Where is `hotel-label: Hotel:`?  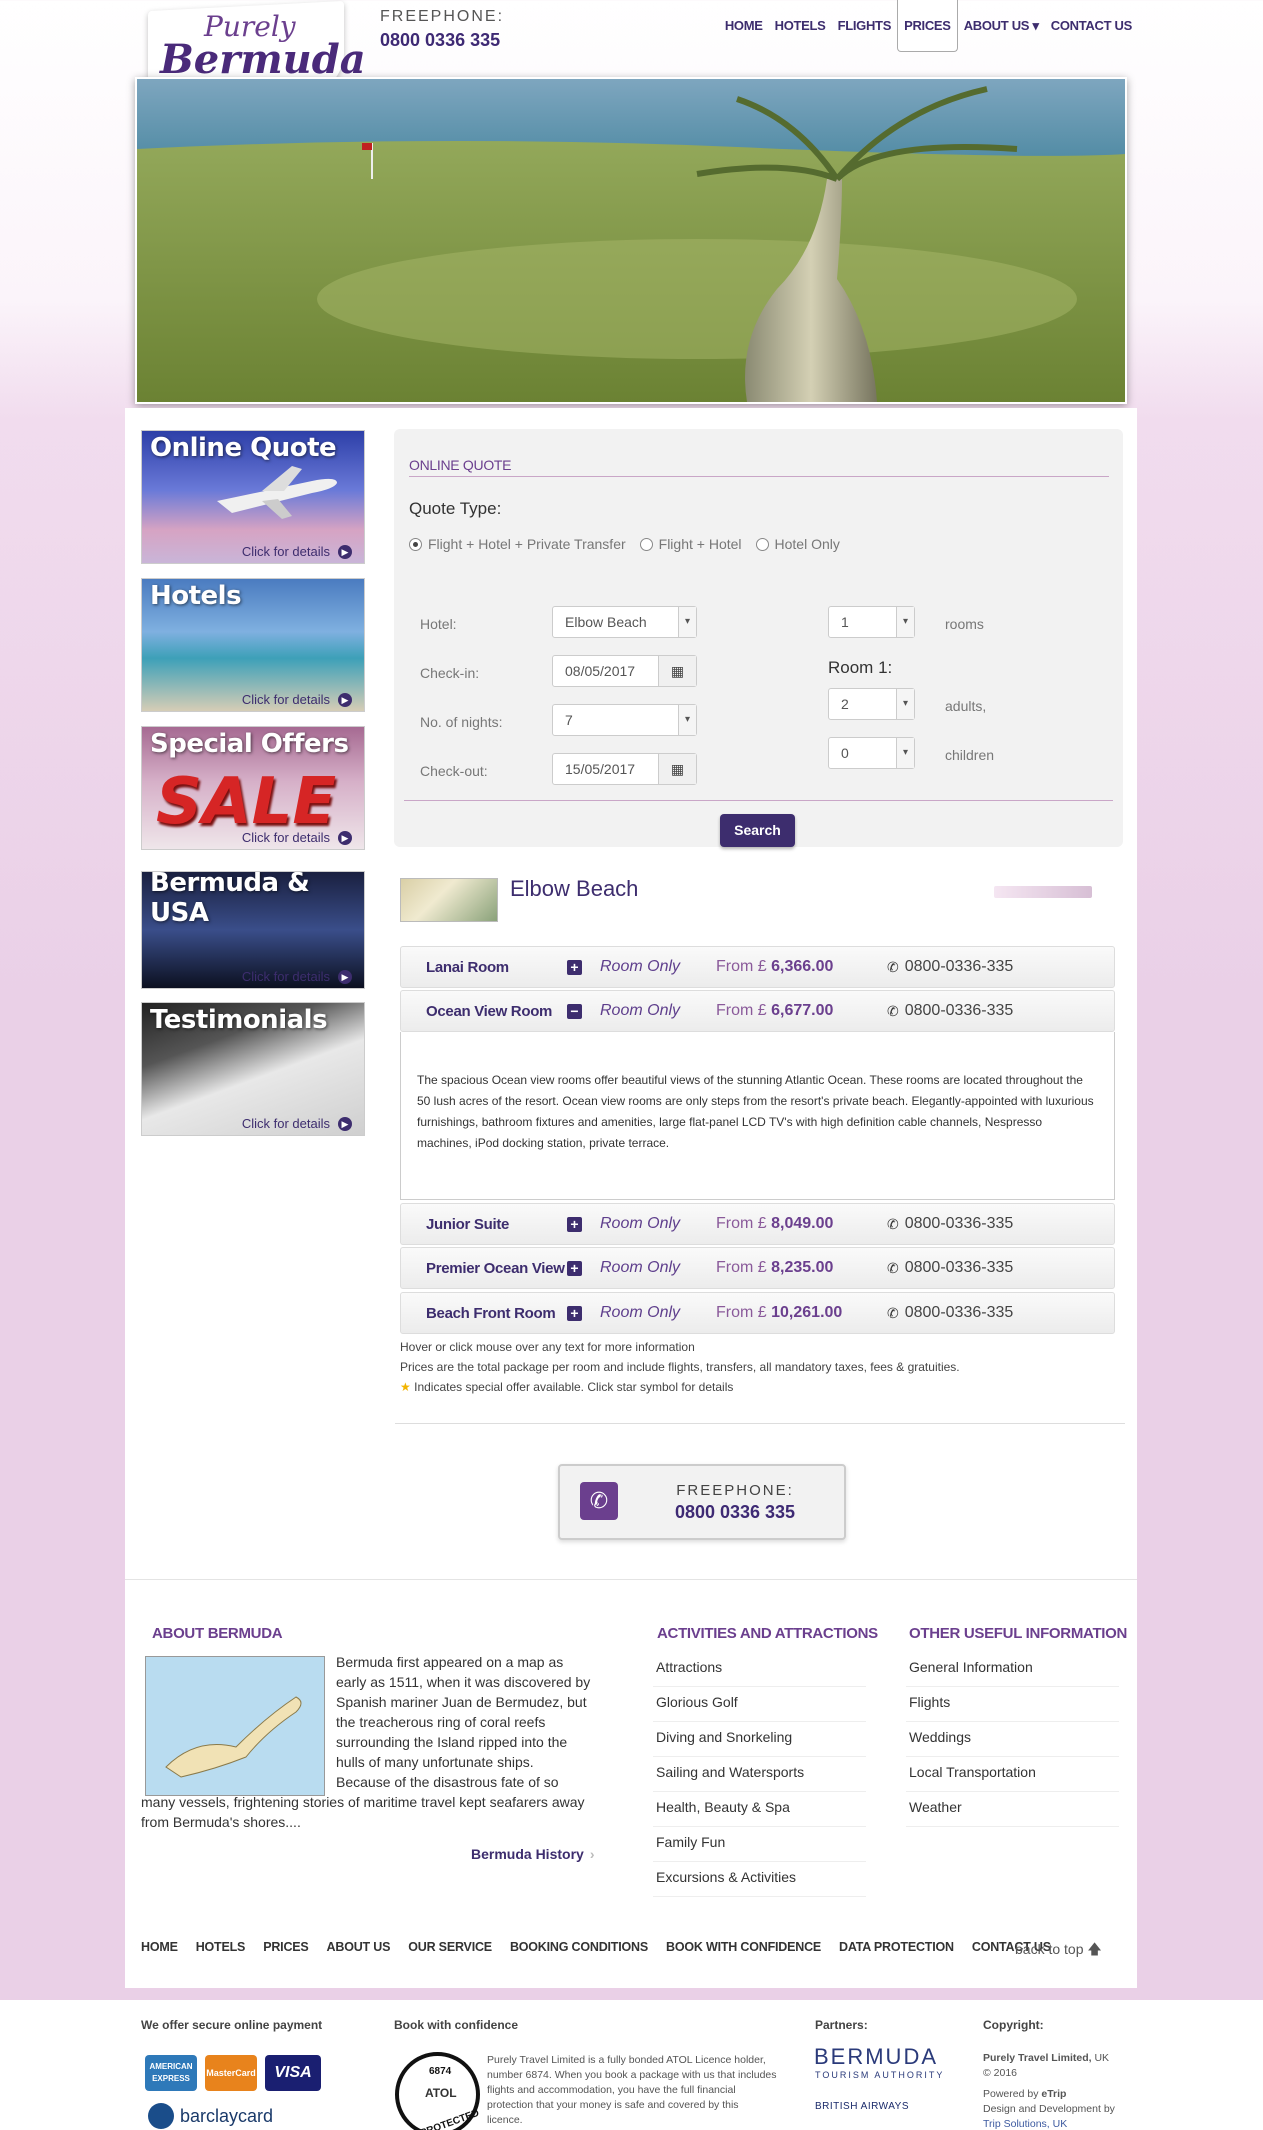 hotel-label: Hotel: is located at coordinates (438, 624).